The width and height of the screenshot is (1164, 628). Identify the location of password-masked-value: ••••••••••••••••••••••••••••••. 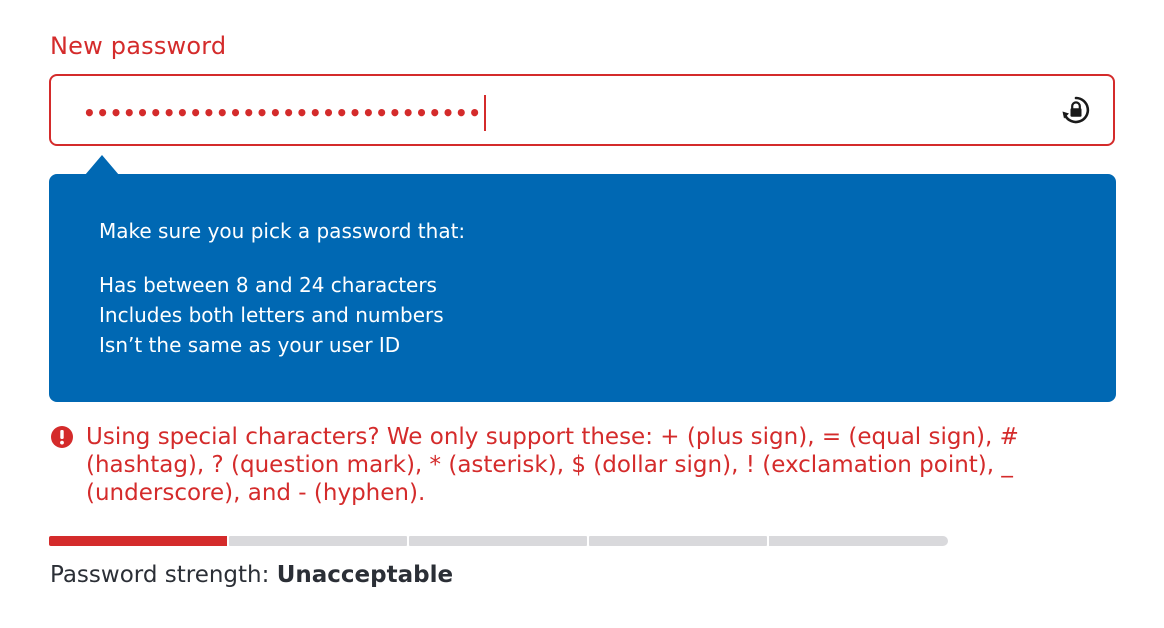
(284, 113).